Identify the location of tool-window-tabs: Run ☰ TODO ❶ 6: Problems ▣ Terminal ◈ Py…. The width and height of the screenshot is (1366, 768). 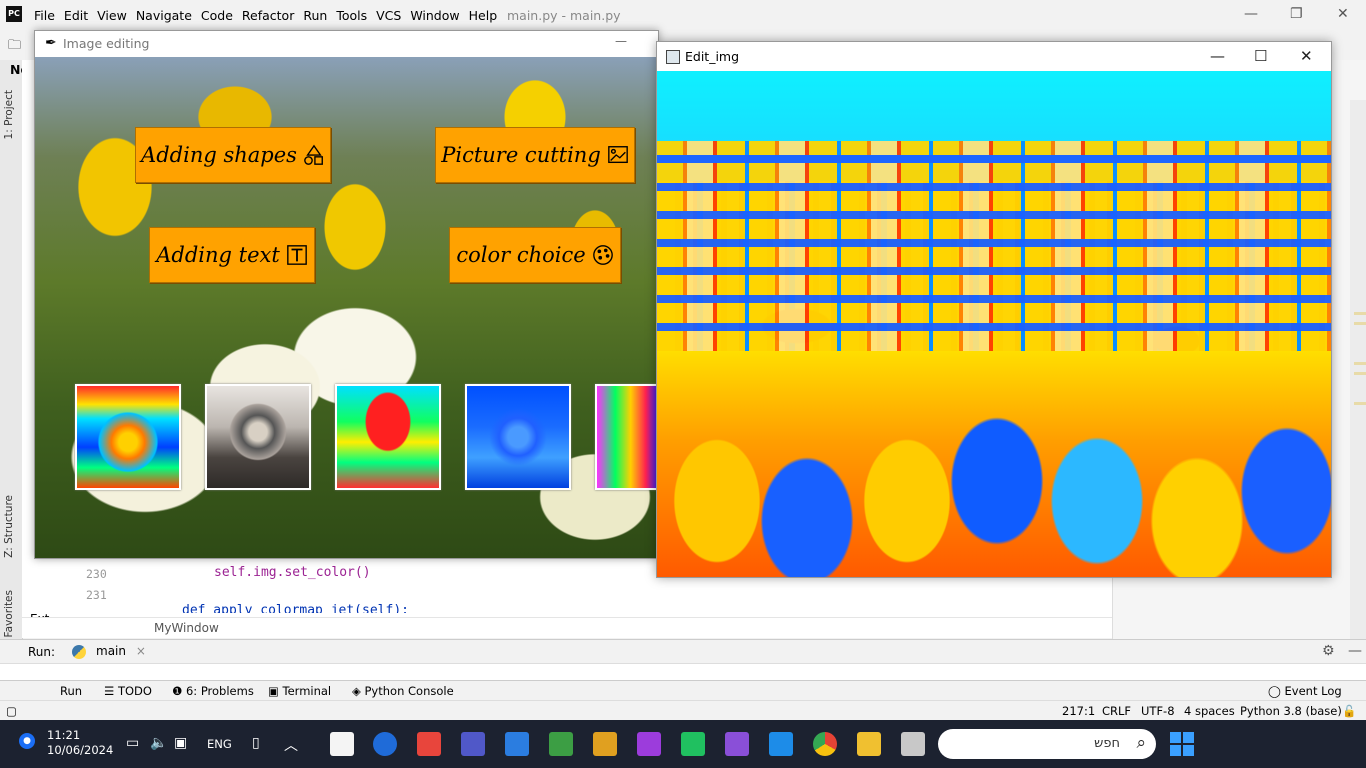
(683, 690).